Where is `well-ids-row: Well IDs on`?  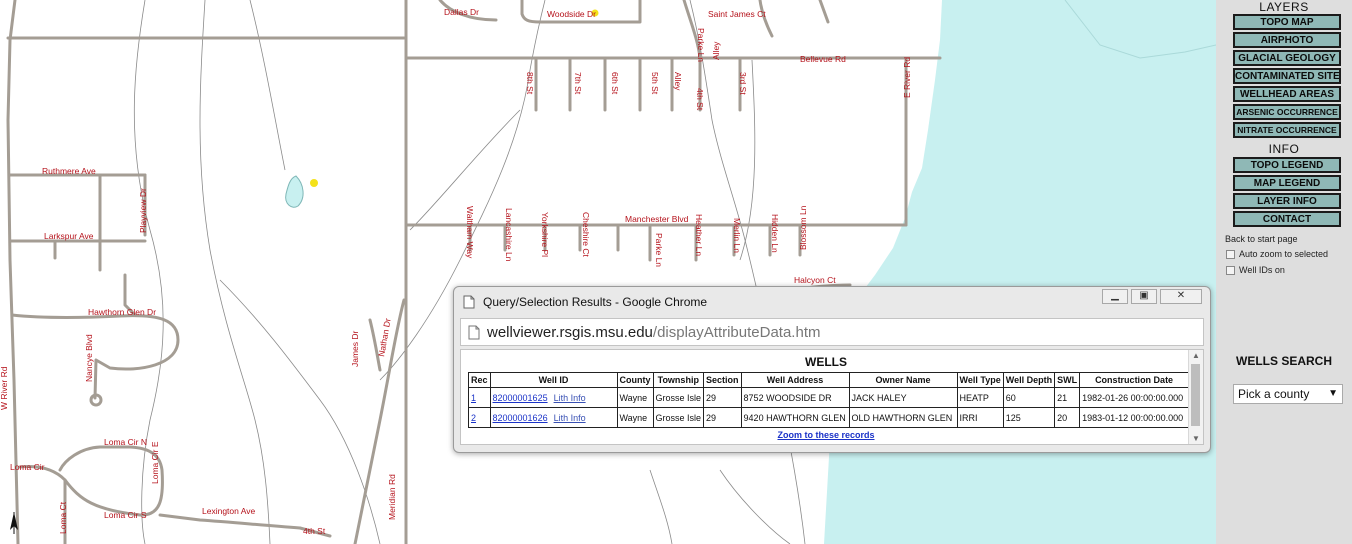
well-ids-row: Well IDs on is located at coordinates (1255, 270).